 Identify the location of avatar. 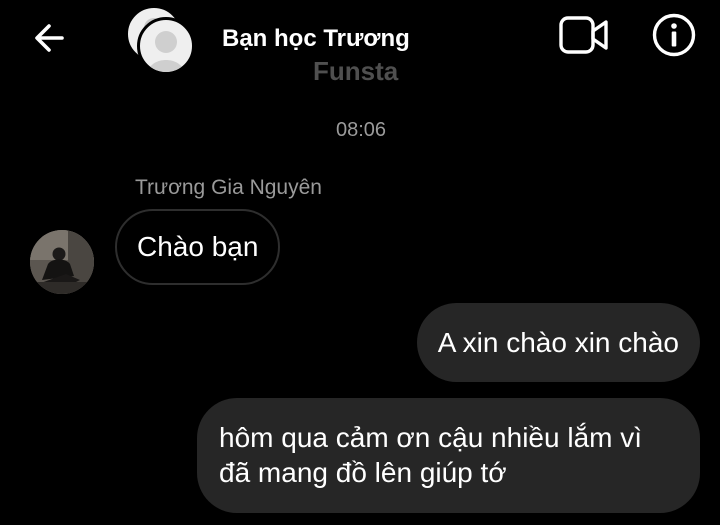
(166, 46).